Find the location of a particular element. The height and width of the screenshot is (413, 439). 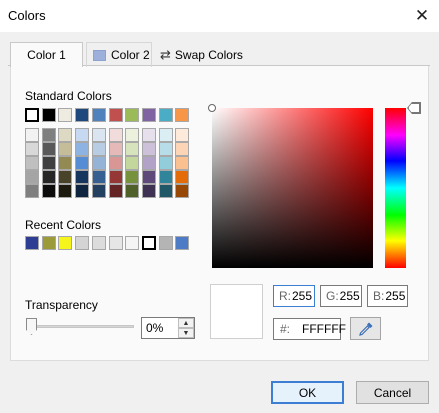

spin-down-icon: ▼ is located at coordinates (186, 333).